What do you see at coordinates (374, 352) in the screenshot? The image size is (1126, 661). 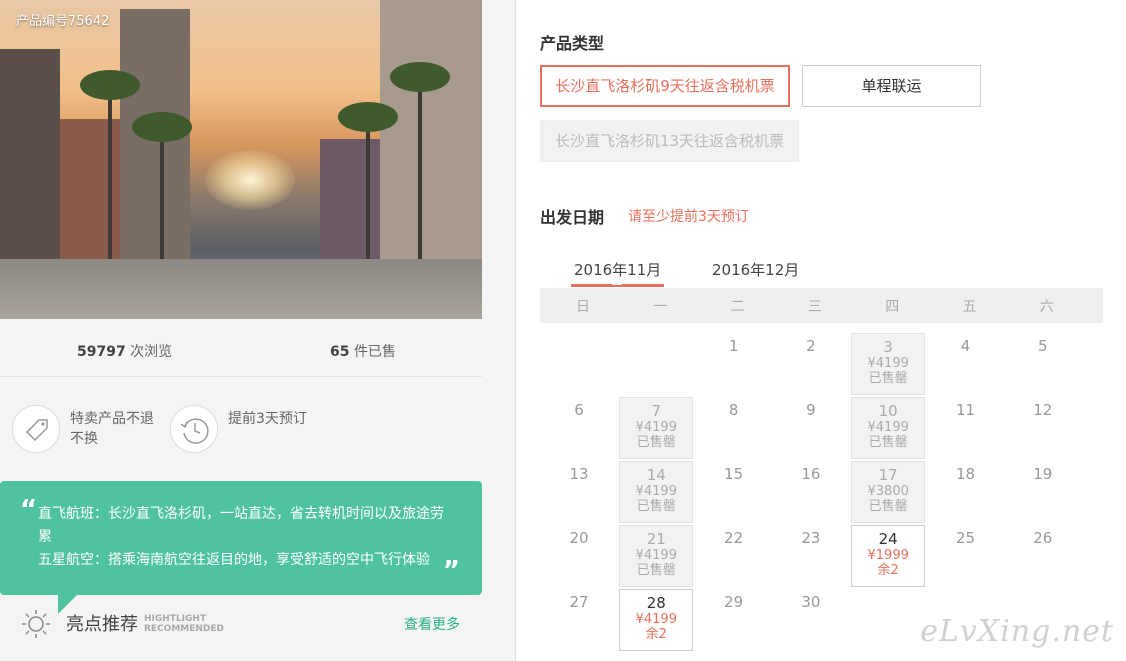 I see `sold-label: 件已售` at bounding box center [374, 352].